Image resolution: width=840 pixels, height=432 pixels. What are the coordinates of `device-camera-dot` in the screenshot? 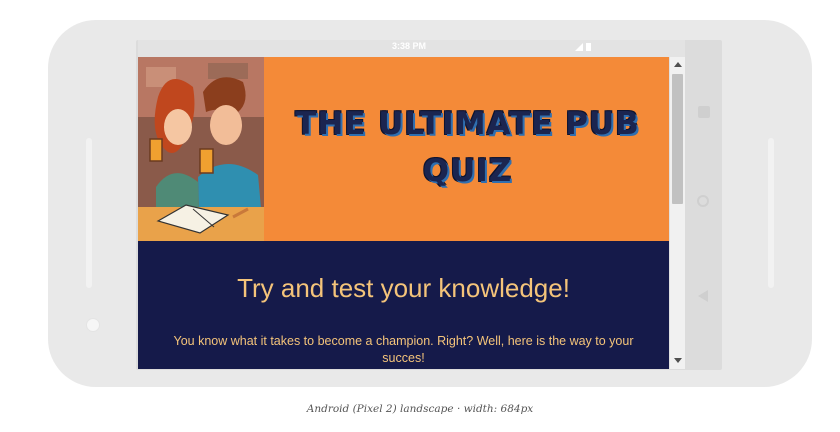 It's located at (93, 325).